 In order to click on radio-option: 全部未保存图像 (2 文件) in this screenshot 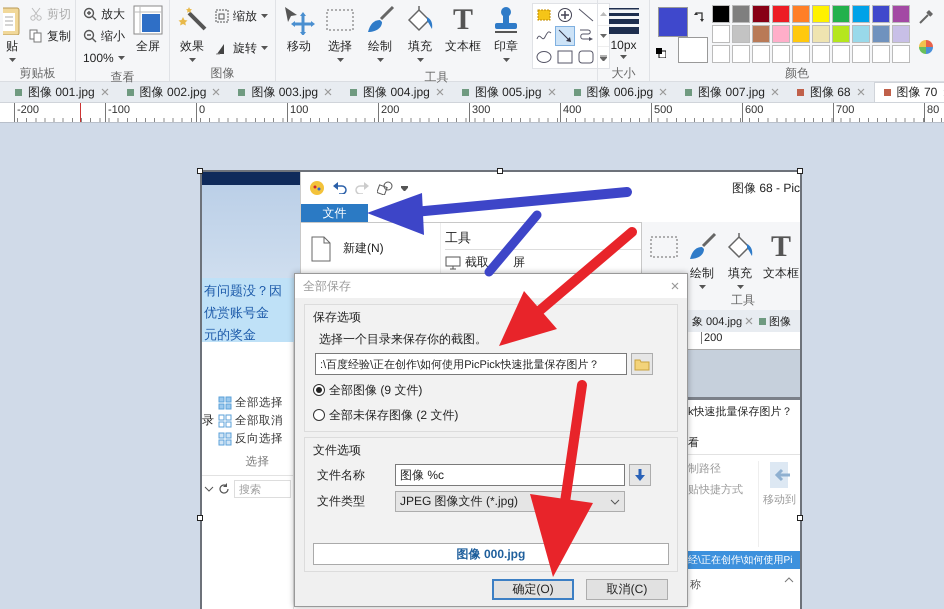, I will do `click(491, 415)`.